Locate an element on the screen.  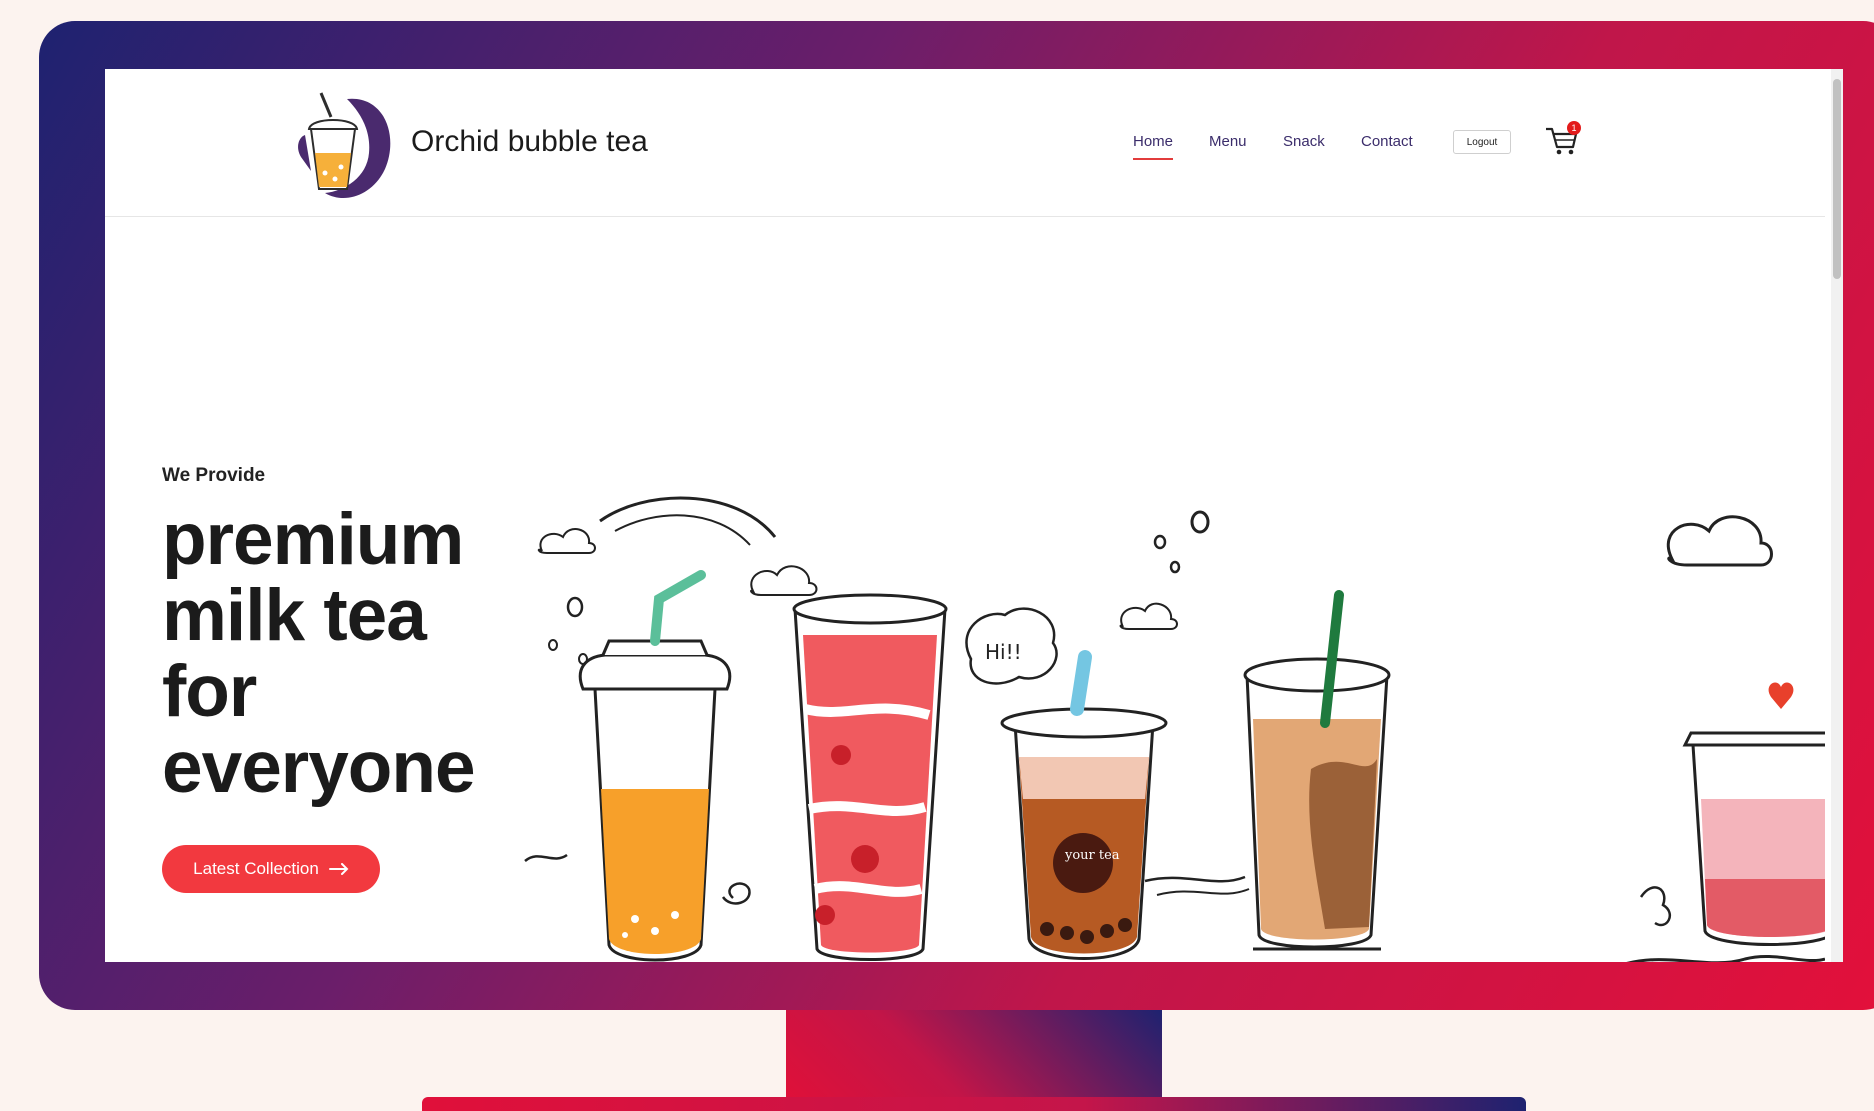
hero-title: premium milk tea for everyone is located at coordinates (342, 654).